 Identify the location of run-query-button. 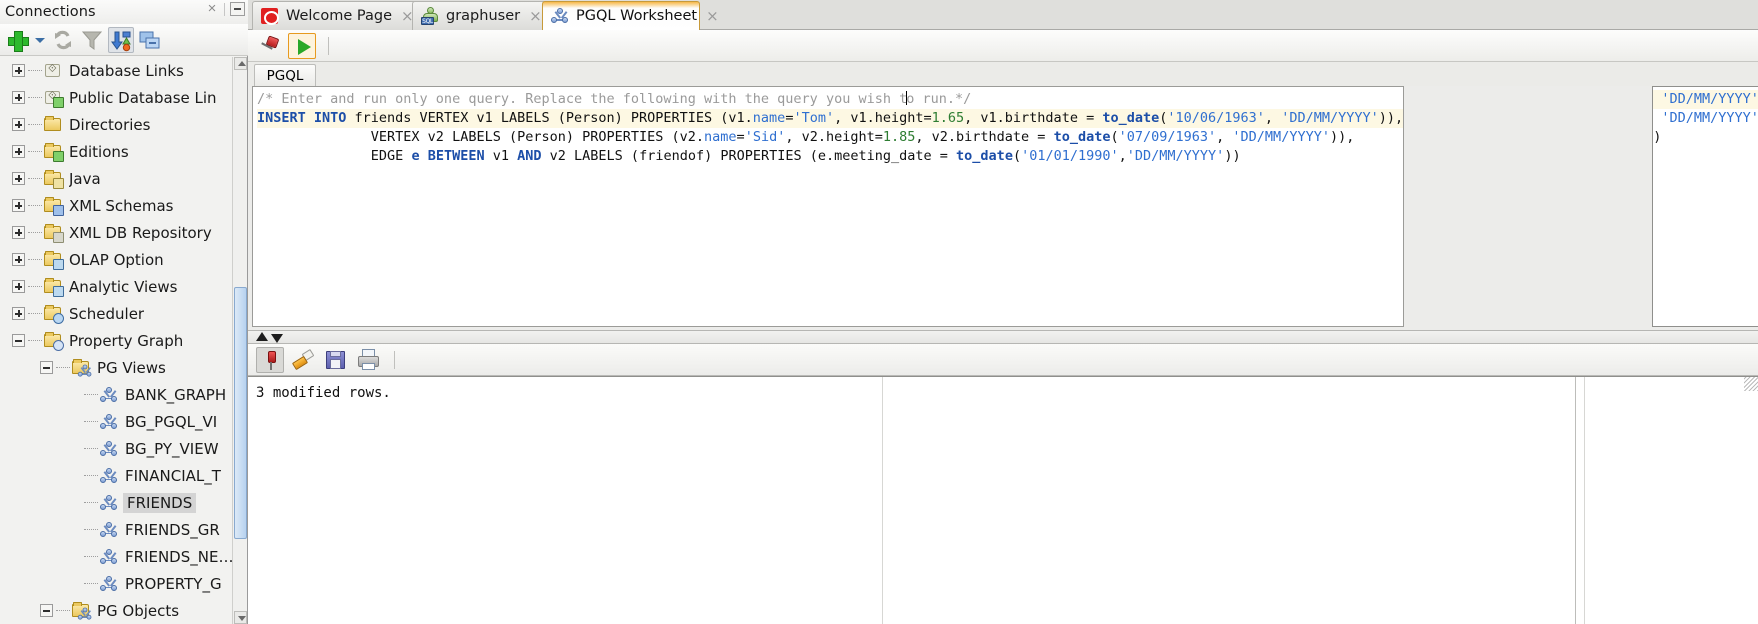
(302, 45).